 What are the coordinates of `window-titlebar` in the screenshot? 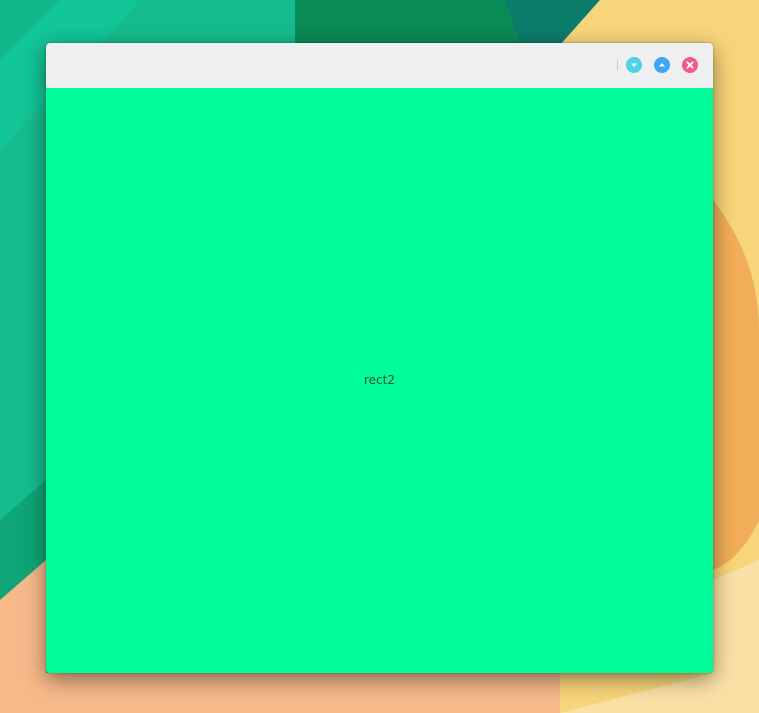 It's located at (379, 66).